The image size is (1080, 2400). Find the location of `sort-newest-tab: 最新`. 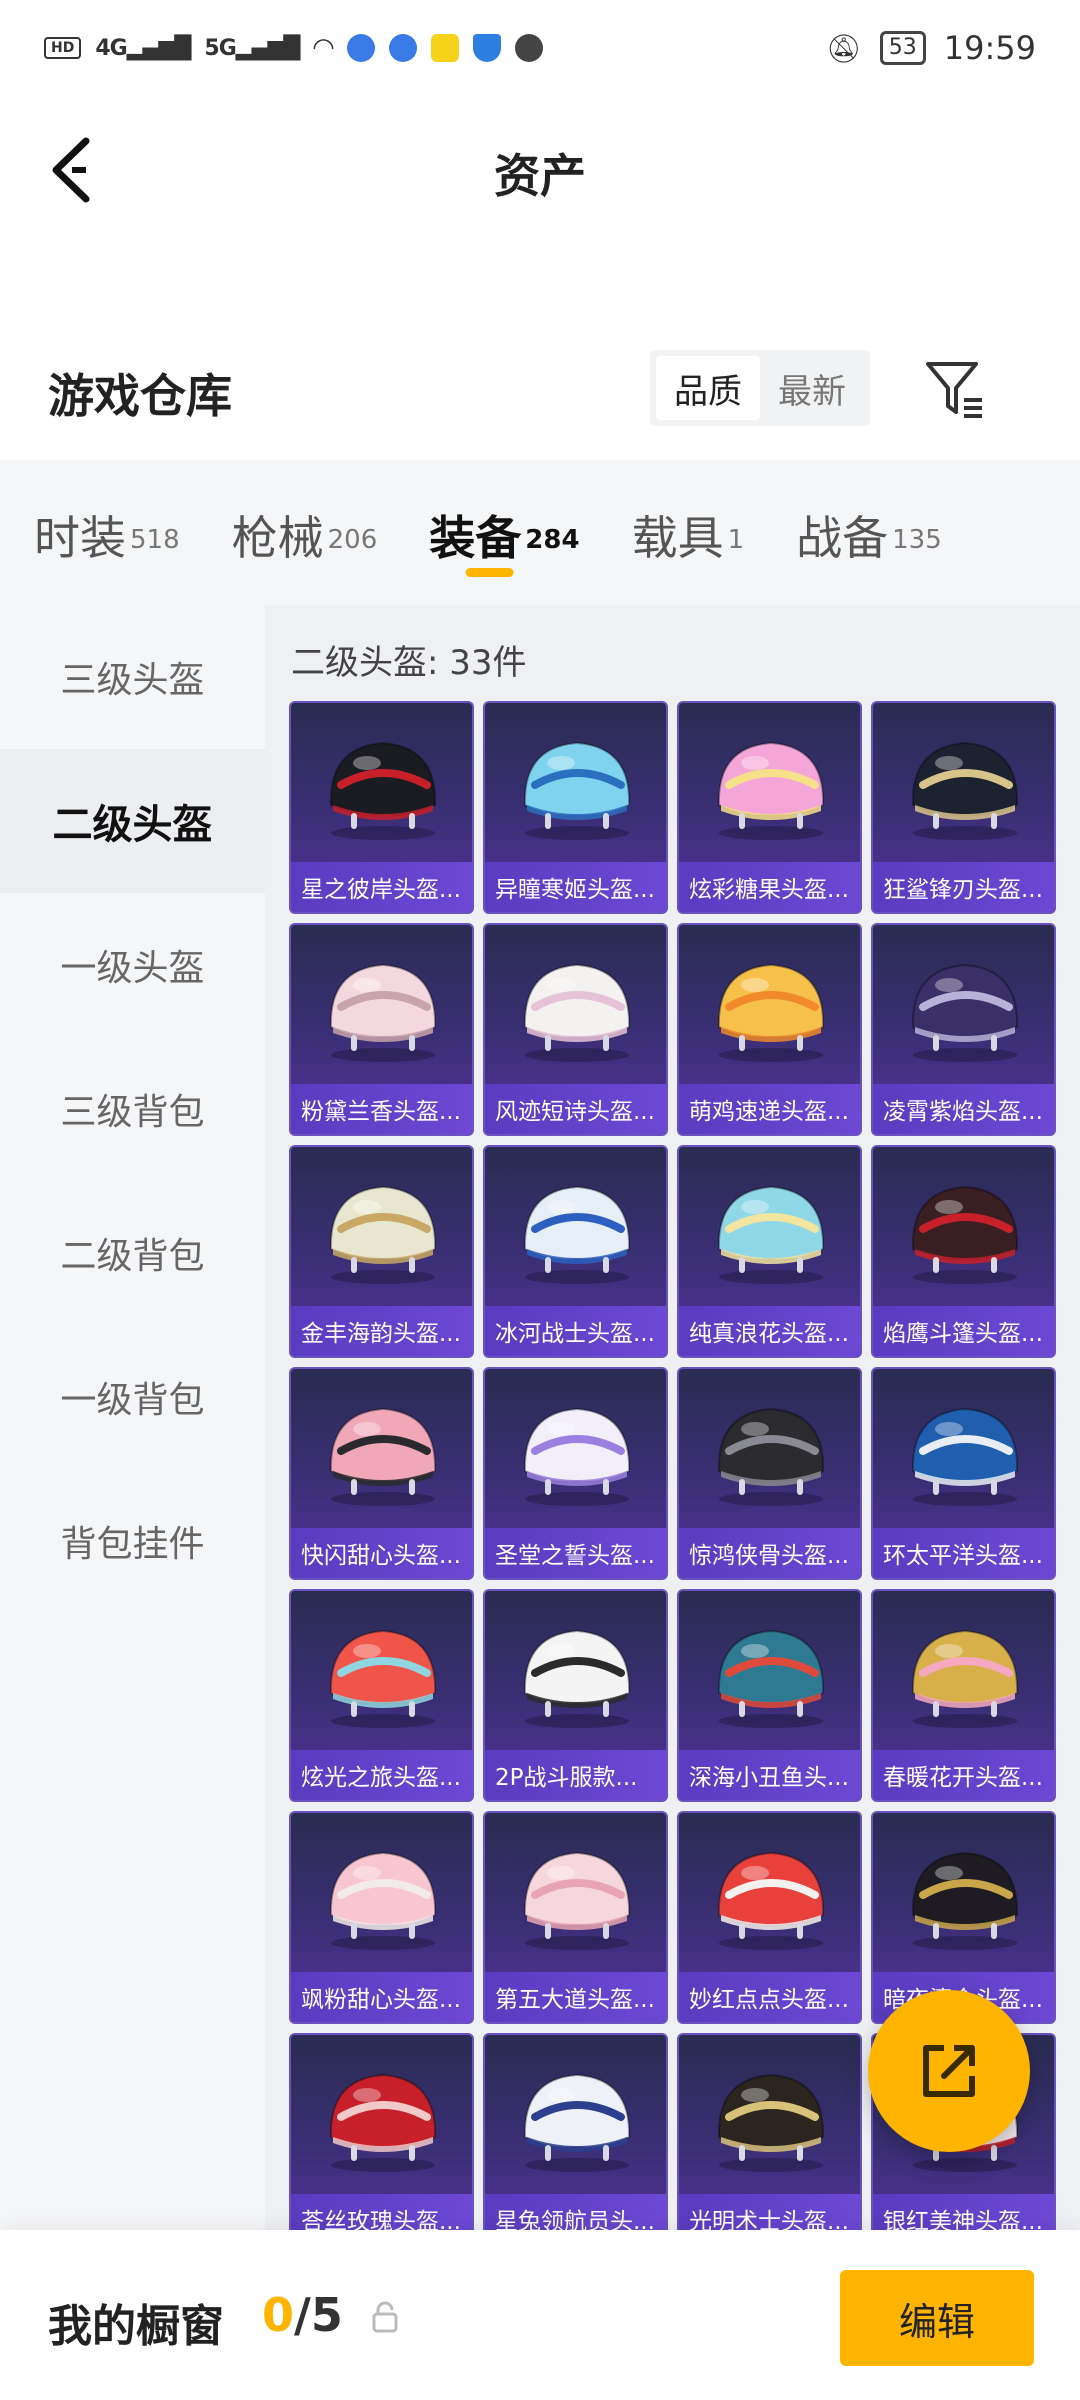

sort-newest-tab: 最新 is located at coordinates (812, 388).